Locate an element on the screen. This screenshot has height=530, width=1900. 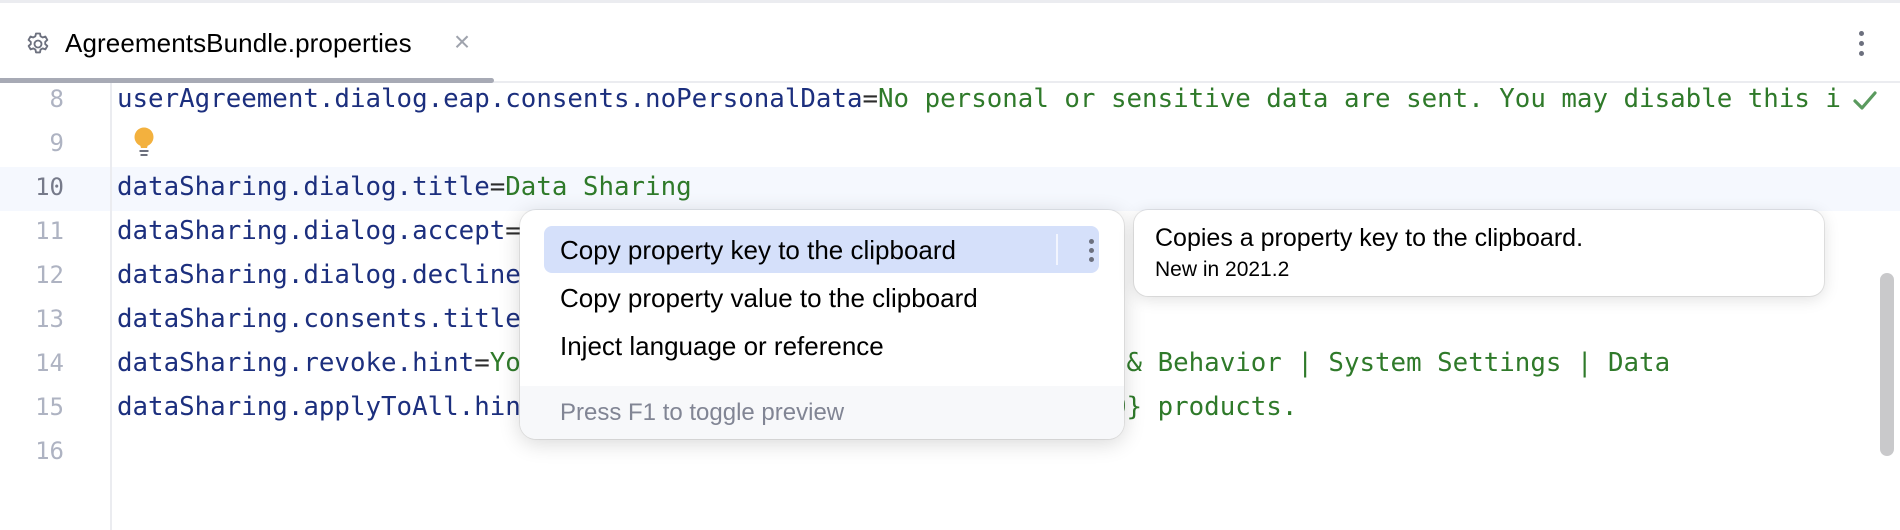
property-key: dataSharing.applyToAll.hin is located at coordinates (319, 407).